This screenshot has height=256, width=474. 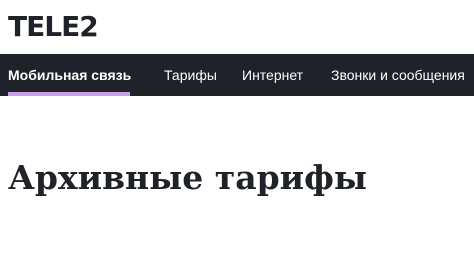 I want to click on nav-item-calls-messages: Звонки и сообщения, so click(x=398, y=75).